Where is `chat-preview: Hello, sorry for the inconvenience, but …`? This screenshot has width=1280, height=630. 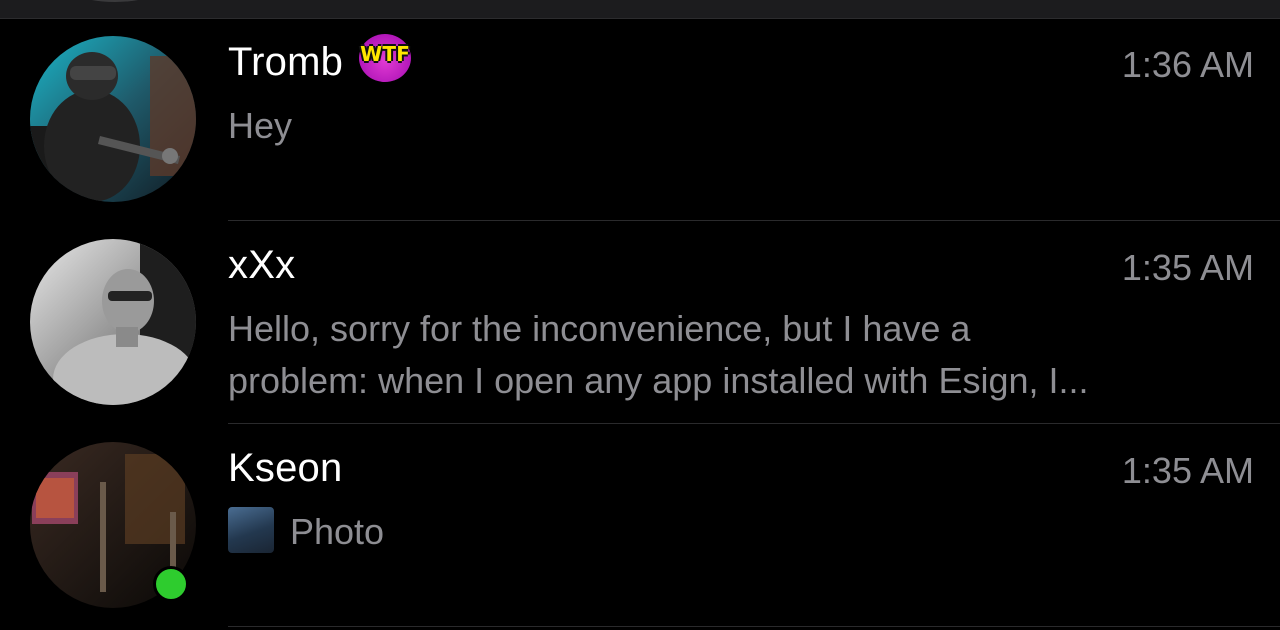 chat-preview: Hello, sorry for the inconvenience, but … is located at coordinates (739, 355).